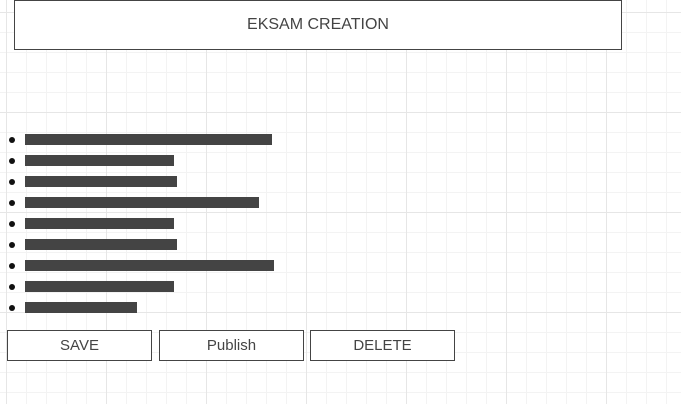  I want to click on delete-button: DELETE, so click(382, 345).